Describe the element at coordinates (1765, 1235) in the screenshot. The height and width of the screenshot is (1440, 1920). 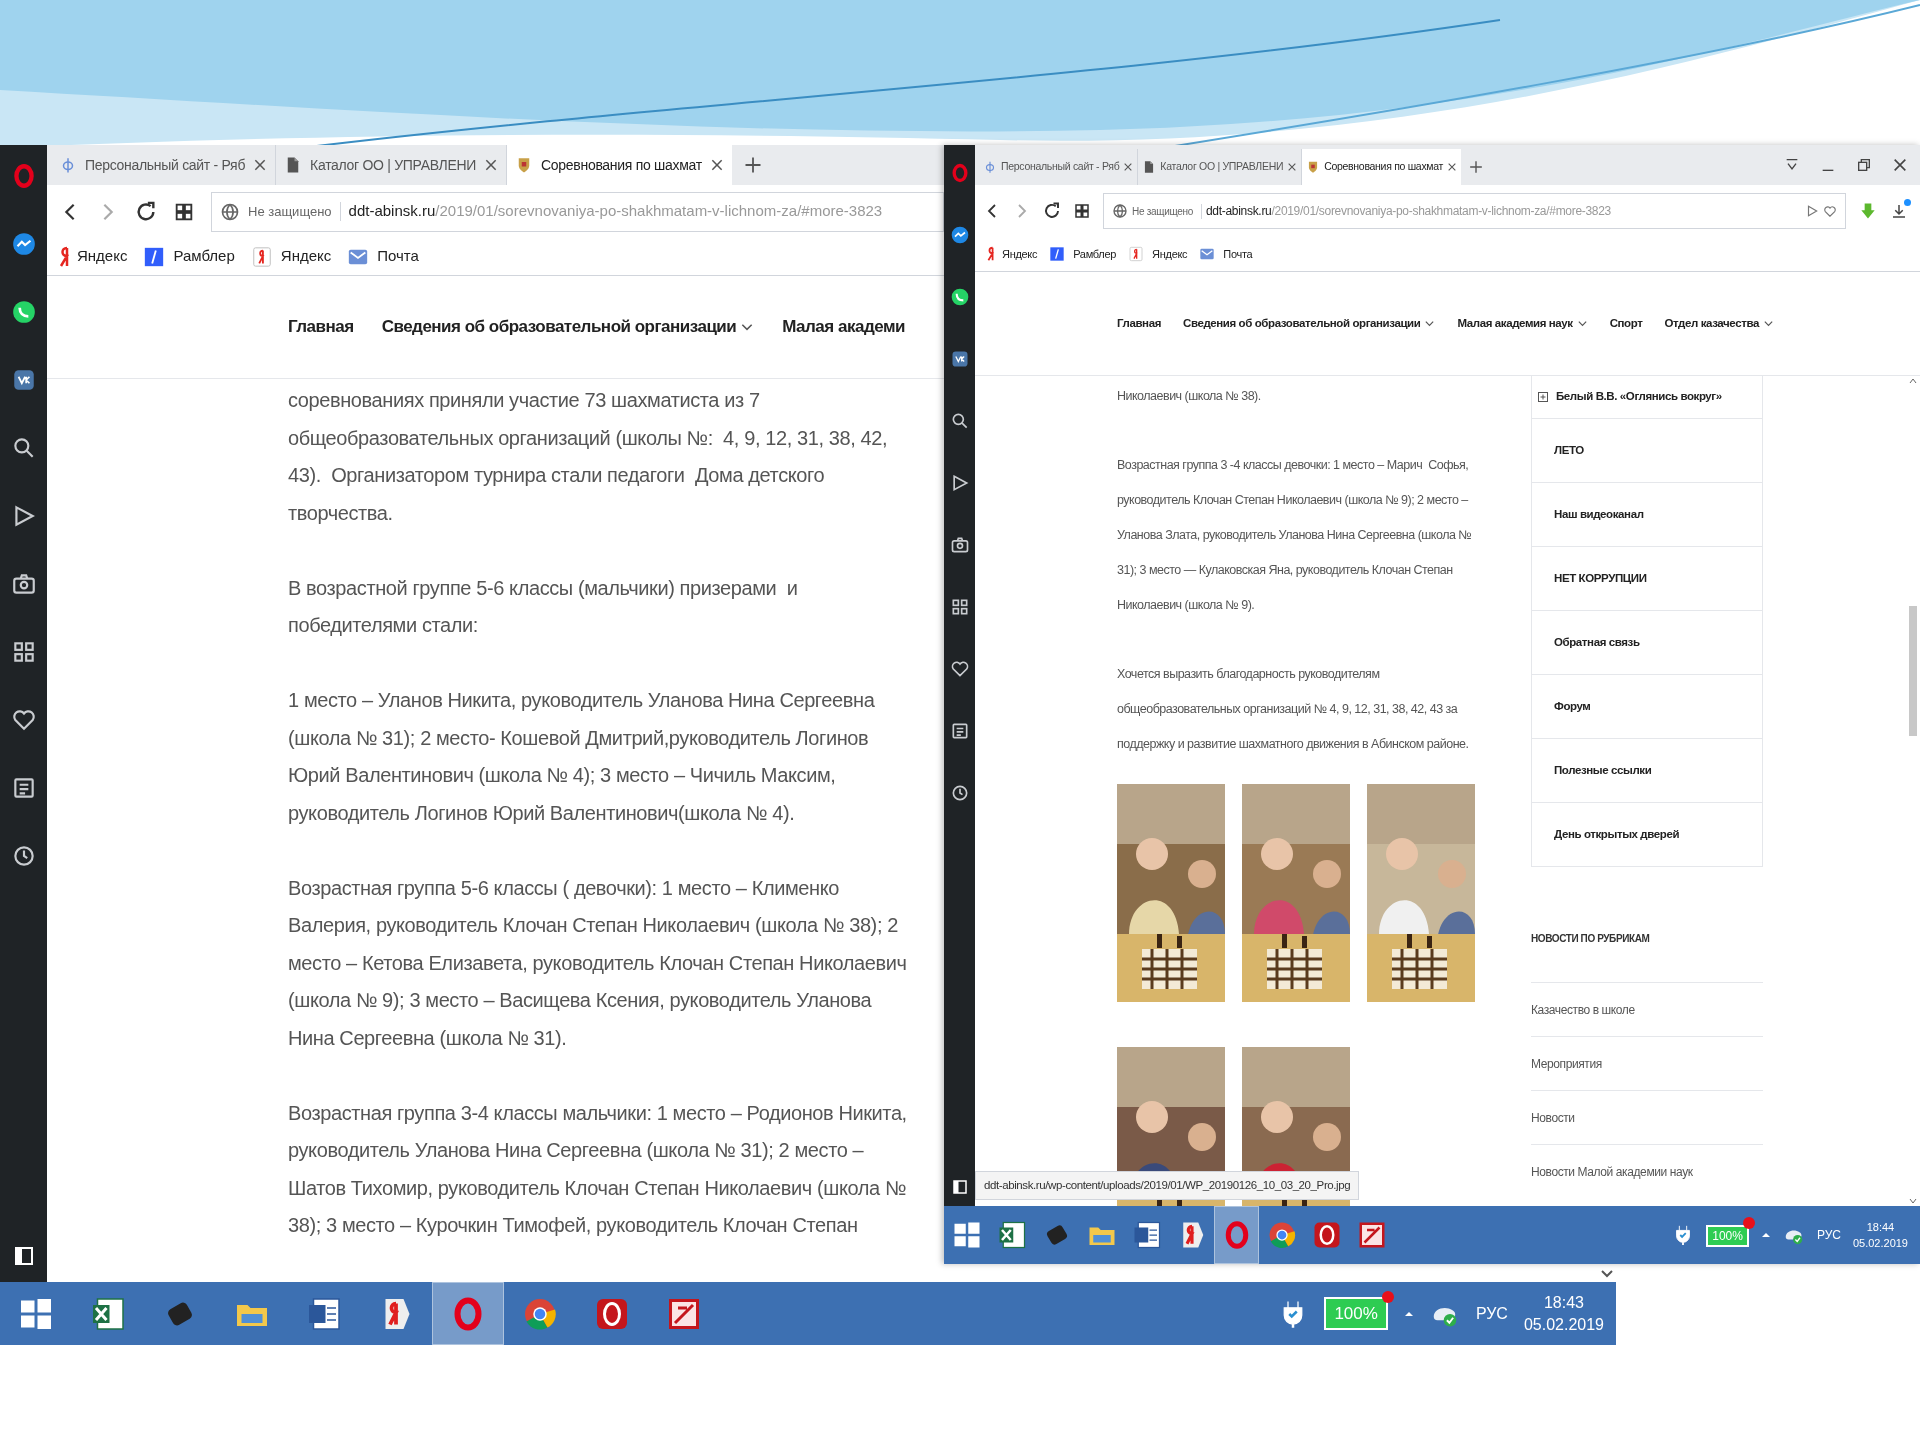
I see `caret-up-icon` at that location.